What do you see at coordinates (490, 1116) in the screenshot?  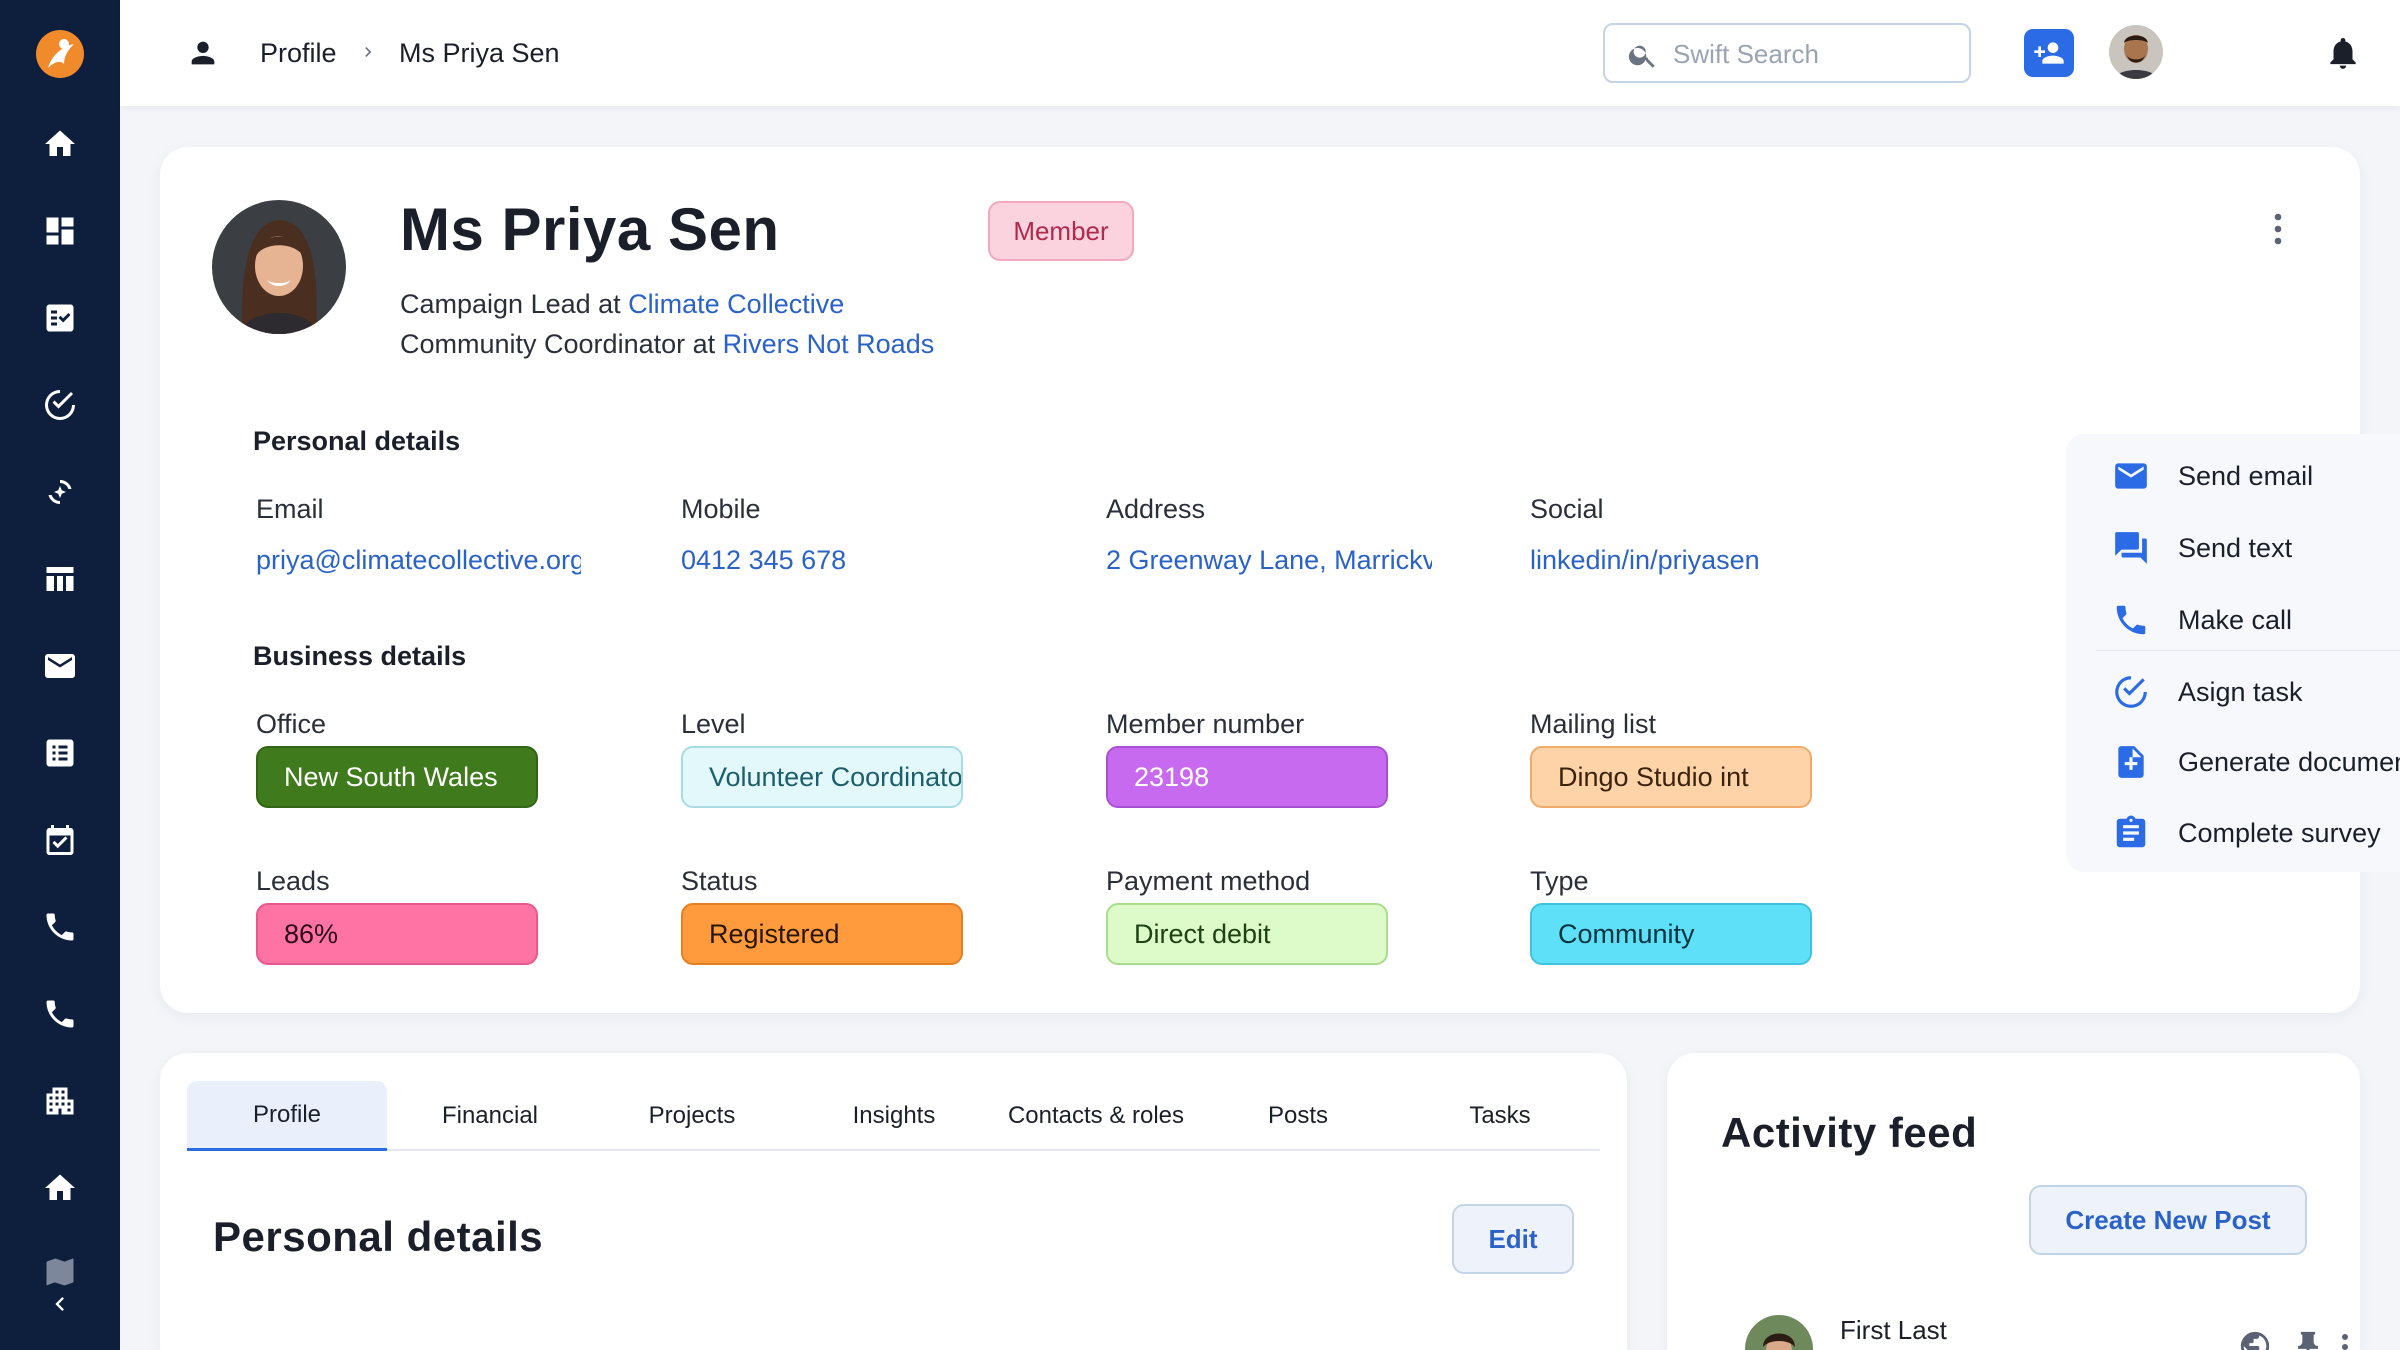 I see `tab-financial: Financial` at bounding box center [490, 1116].